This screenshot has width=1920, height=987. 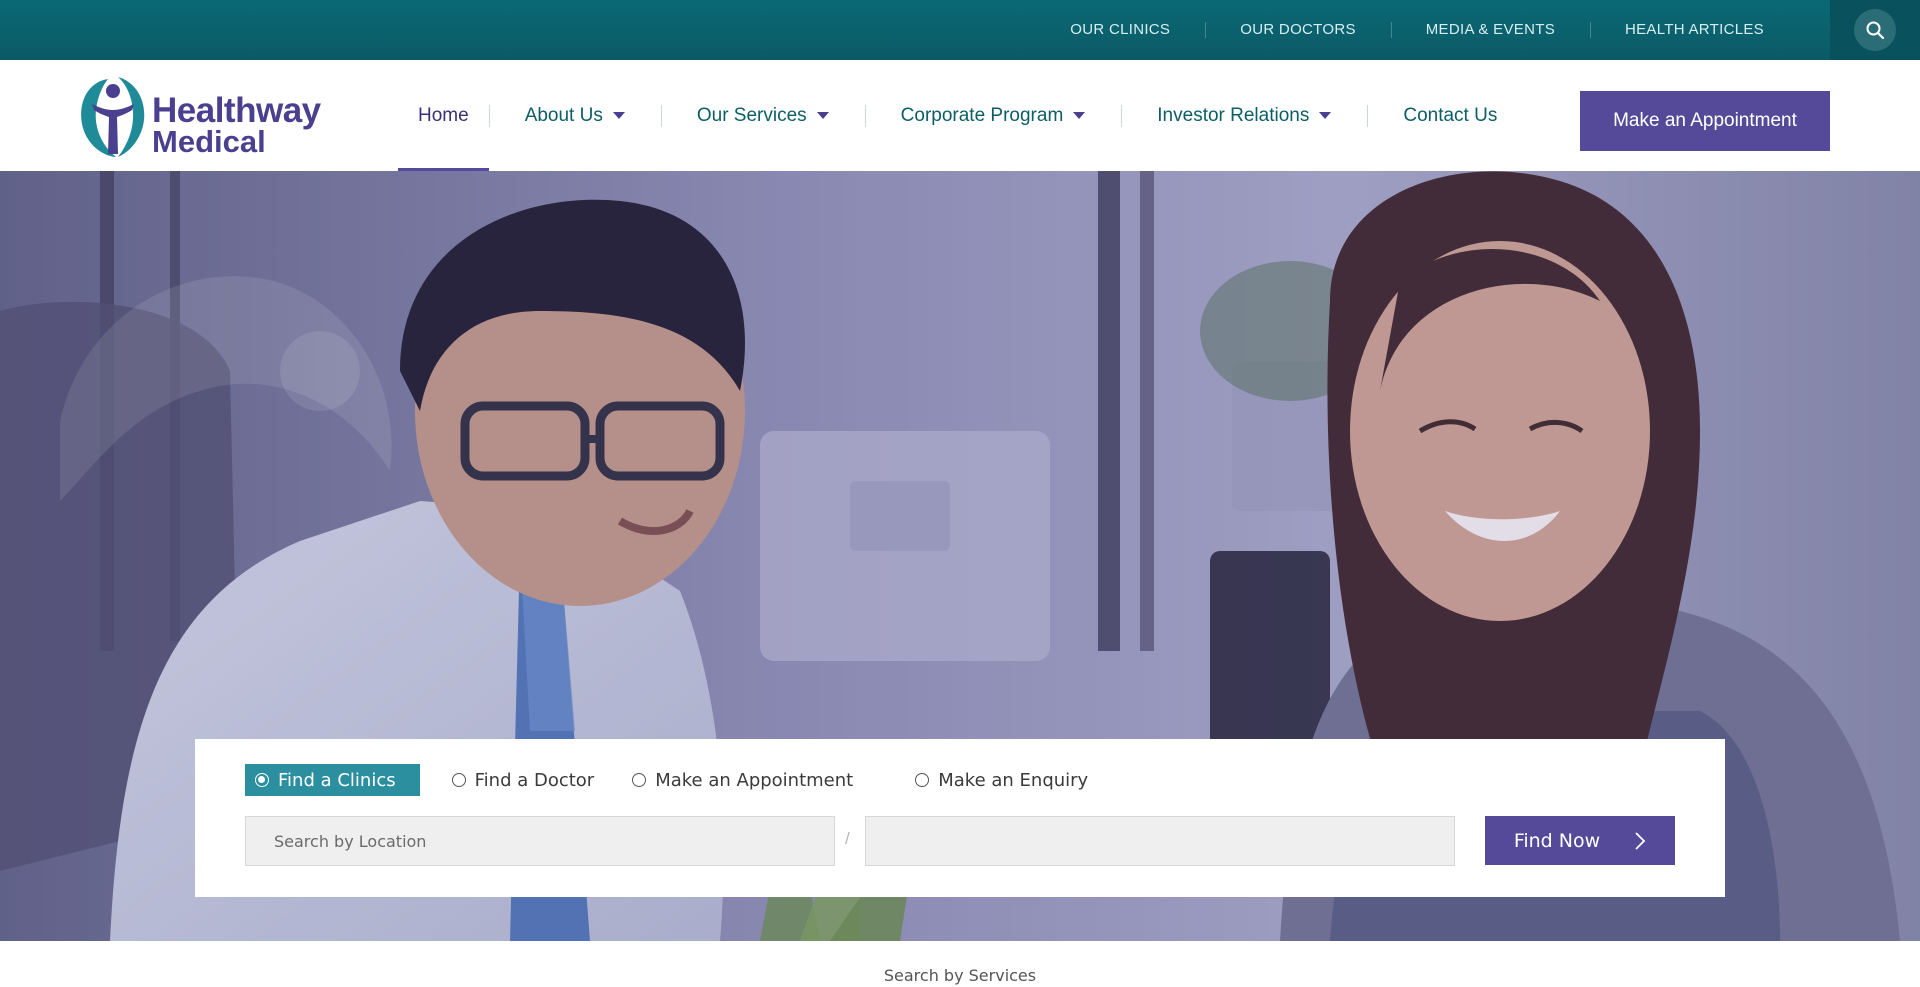 I want to click on option-make-enquiry: Make an Enquiry, so click(x=1001, y=780).